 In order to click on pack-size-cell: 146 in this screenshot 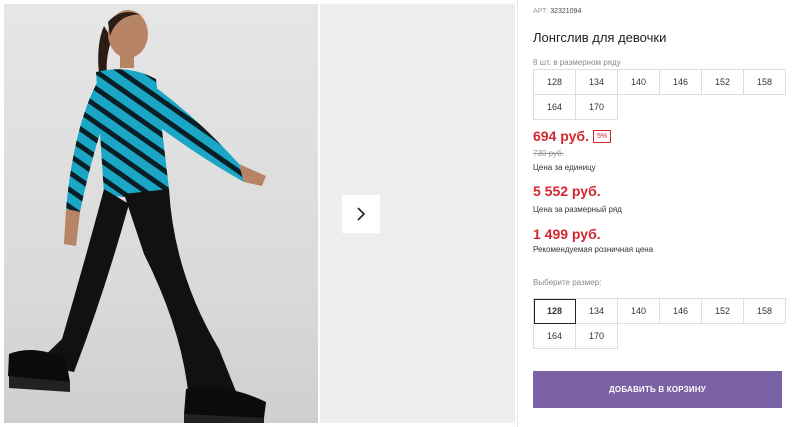, I will do `click(681, 82)`.